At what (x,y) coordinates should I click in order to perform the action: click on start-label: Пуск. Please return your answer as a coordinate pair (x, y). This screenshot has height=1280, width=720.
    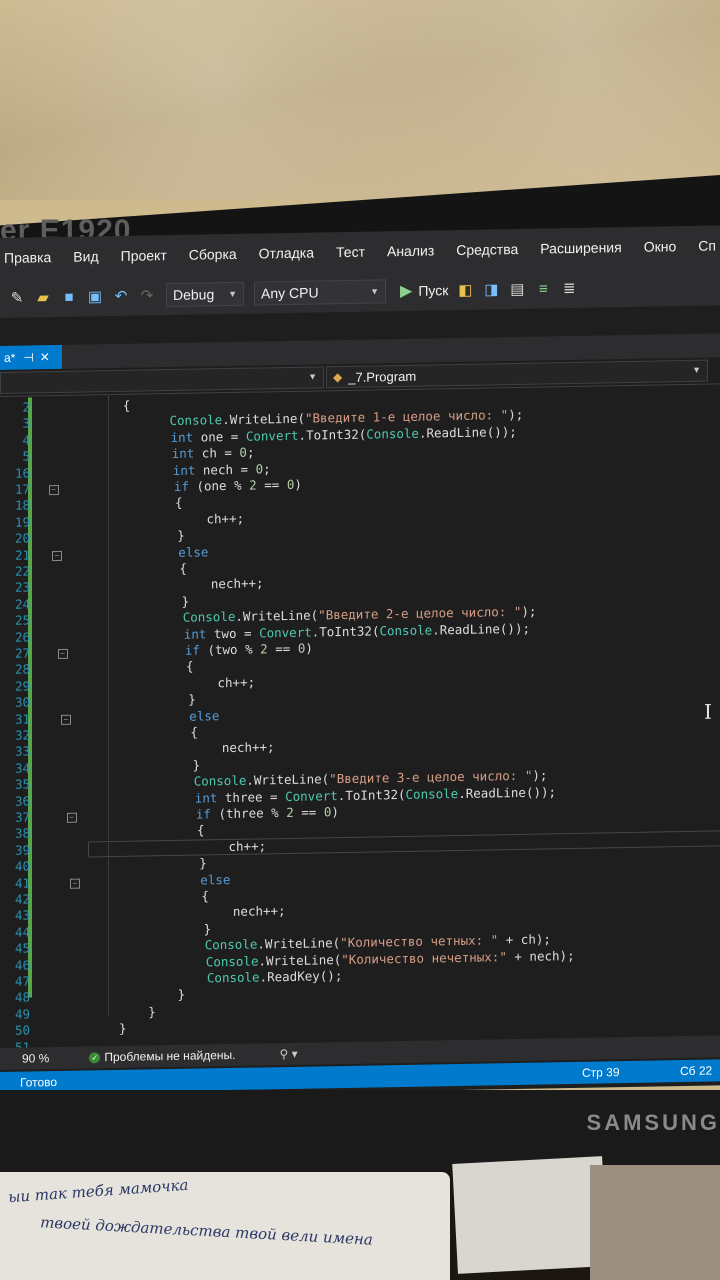
    Looking at the image, I should click on (433, 290).